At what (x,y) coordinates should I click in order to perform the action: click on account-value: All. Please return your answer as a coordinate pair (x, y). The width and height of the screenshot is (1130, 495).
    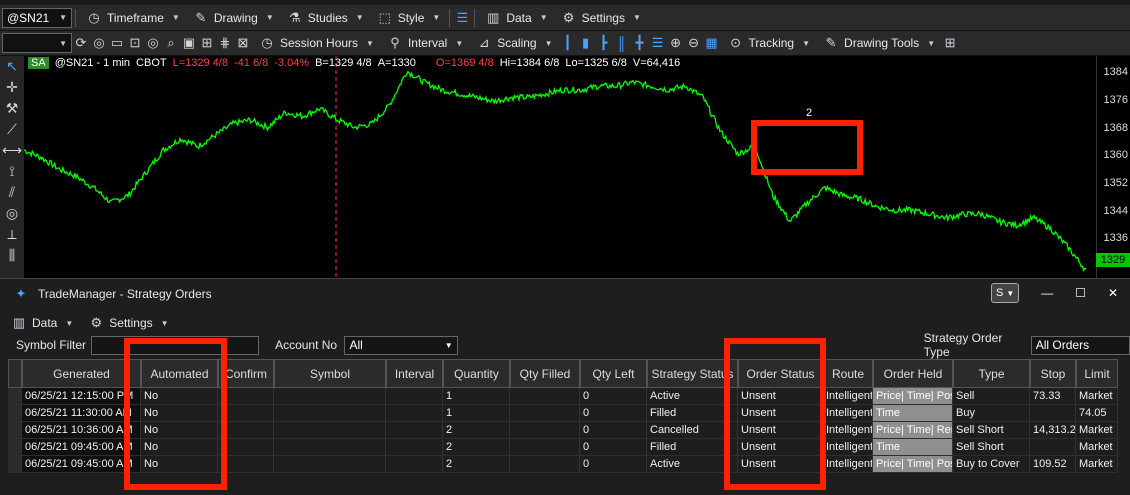
    Looking at the image, I should click on (356, 345).